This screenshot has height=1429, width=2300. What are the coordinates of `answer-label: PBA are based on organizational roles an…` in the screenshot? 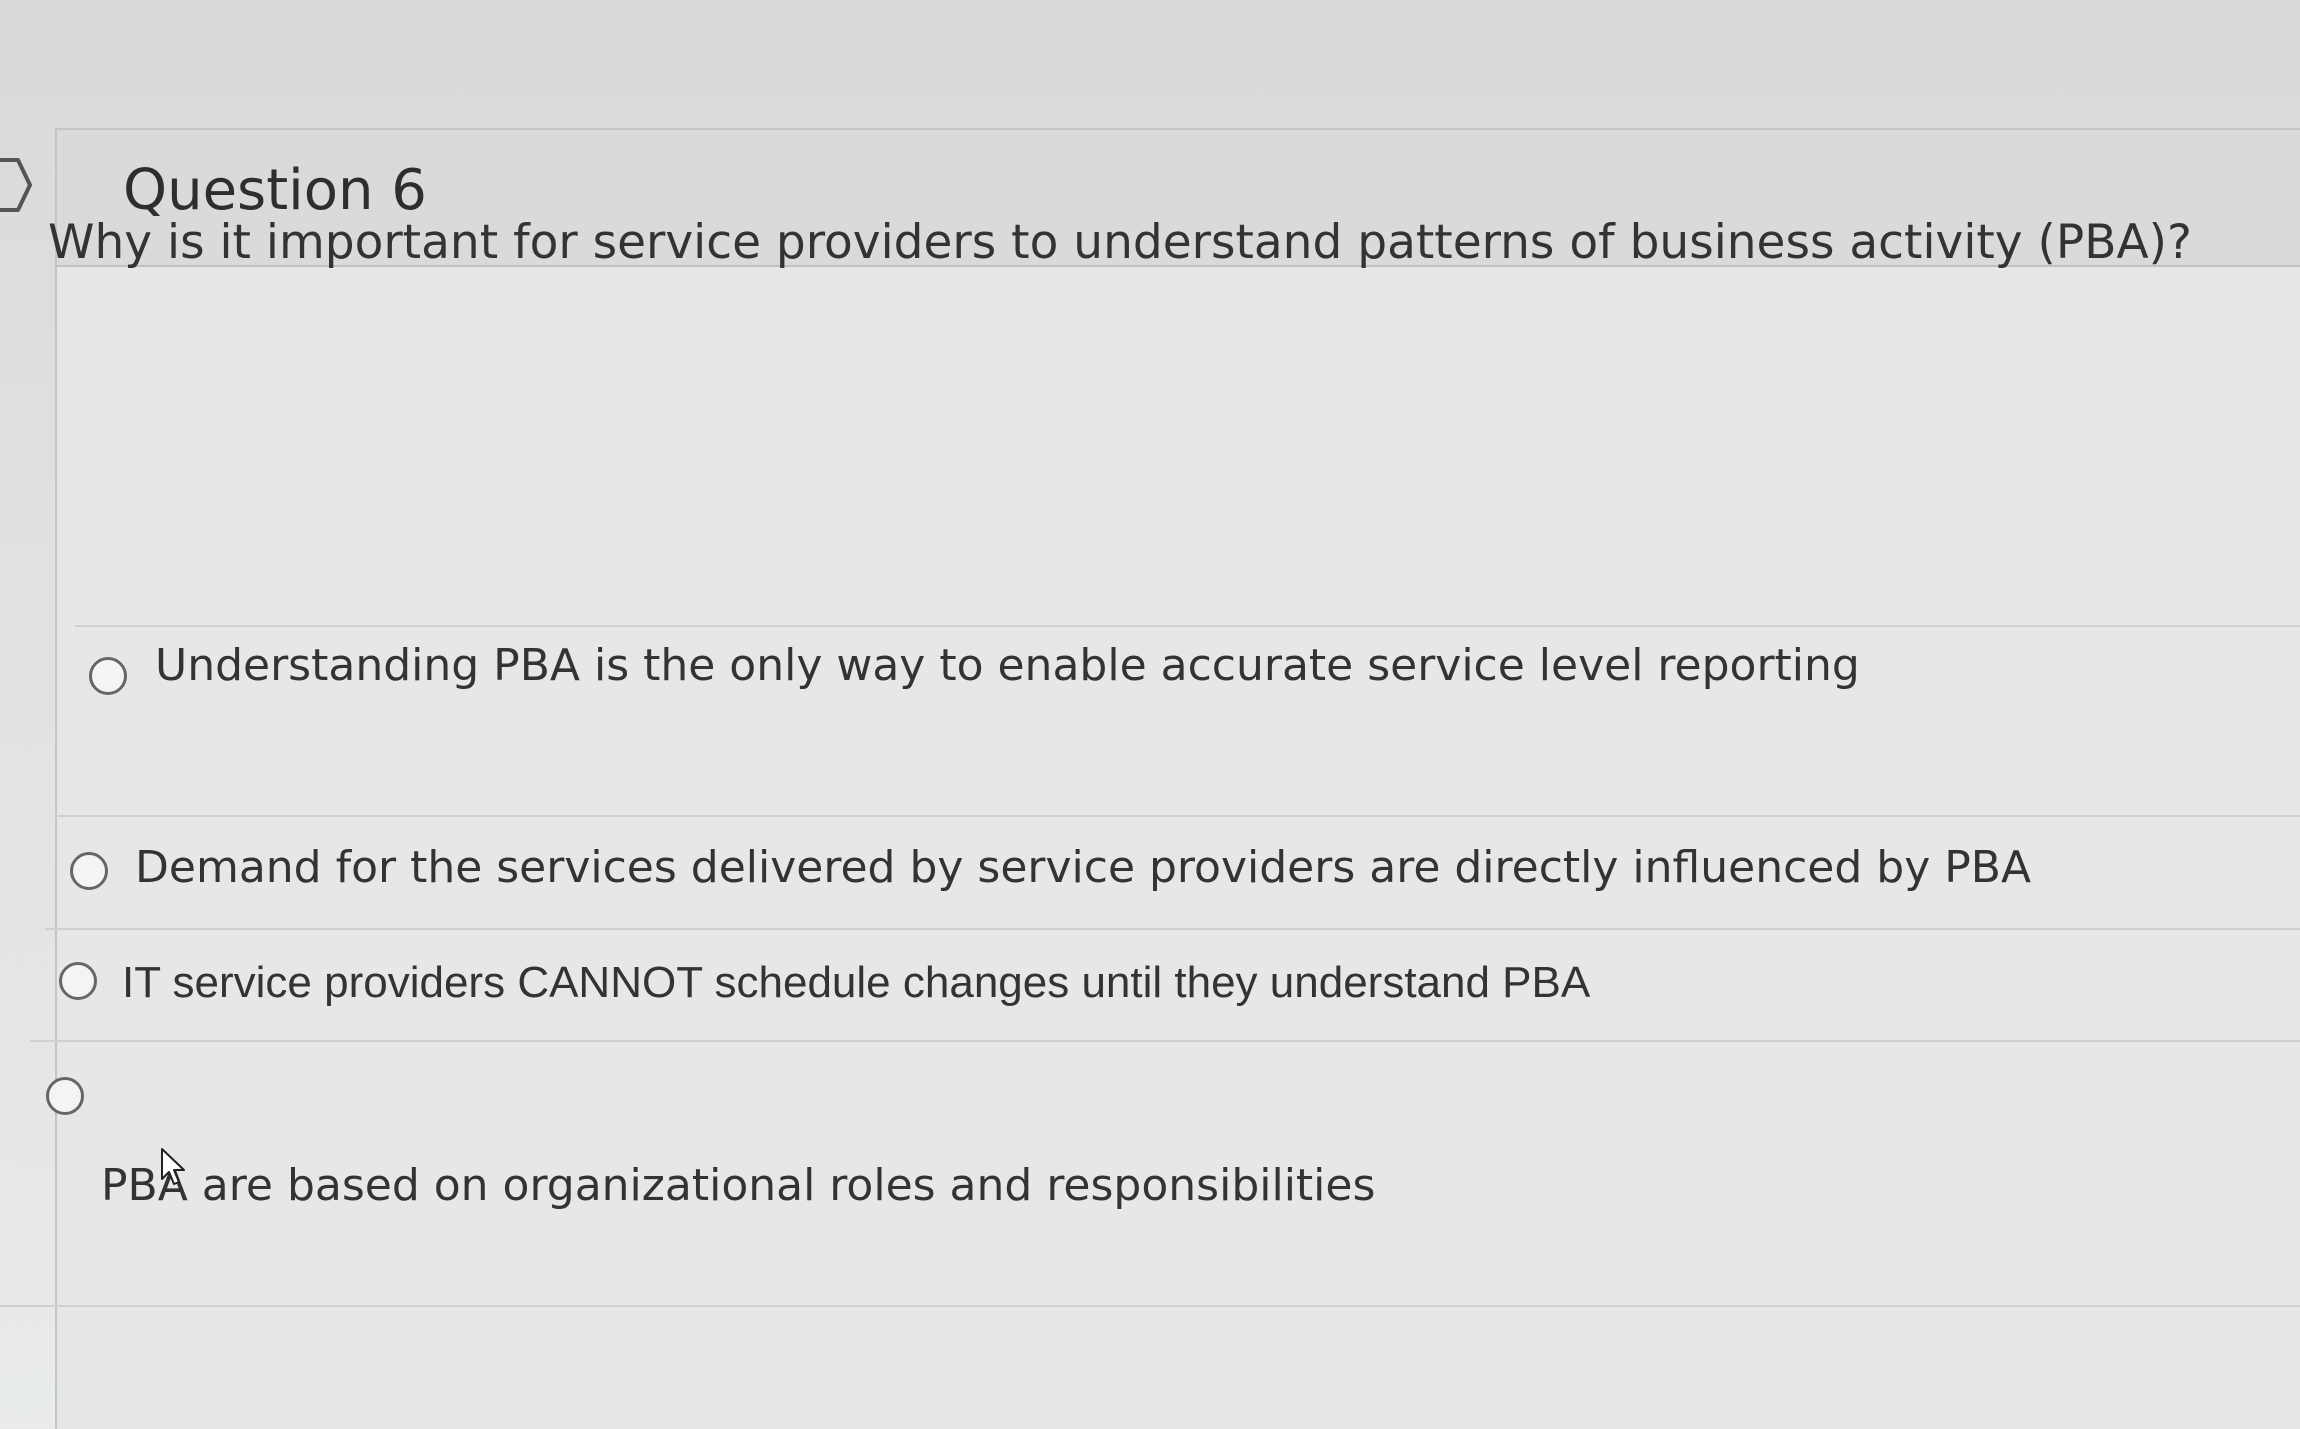 It's located at (738, 1185).